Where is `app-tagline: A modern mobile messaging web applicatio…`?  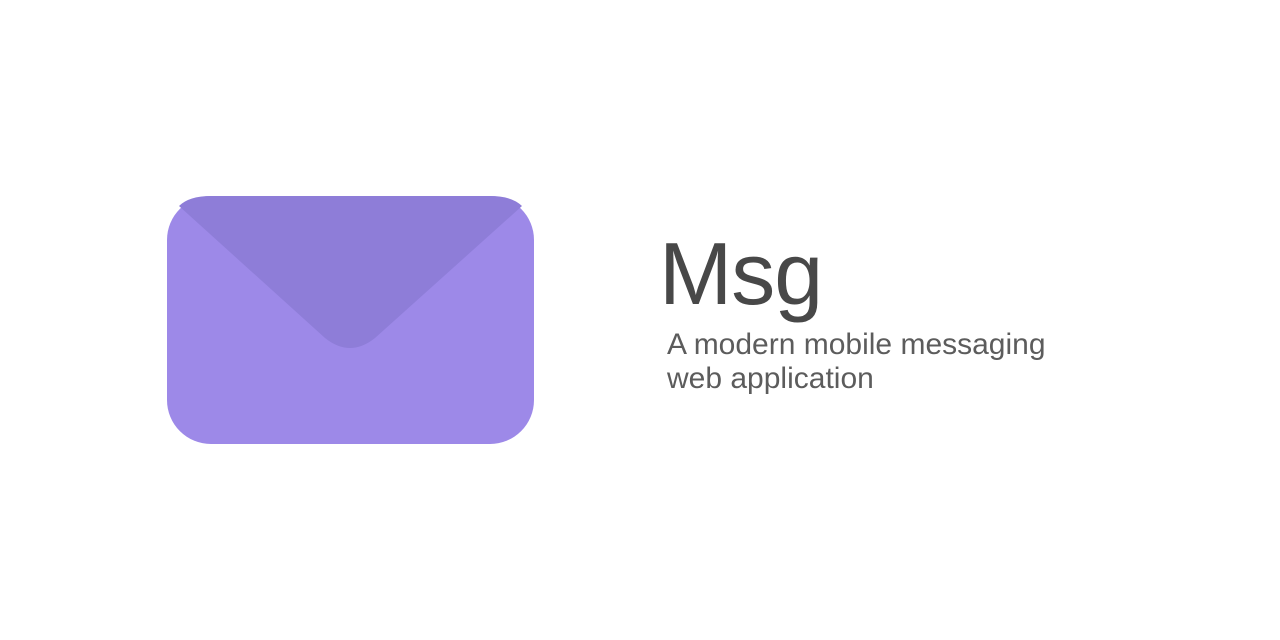 app-tagline: A modern mobile messaging web applicatio… is located at coordinates (856, 361).